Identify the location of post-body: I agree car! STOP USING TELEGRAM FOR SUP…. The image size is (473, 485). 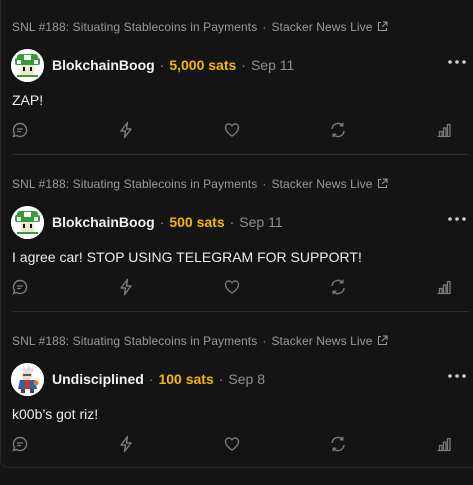
(187, 257).